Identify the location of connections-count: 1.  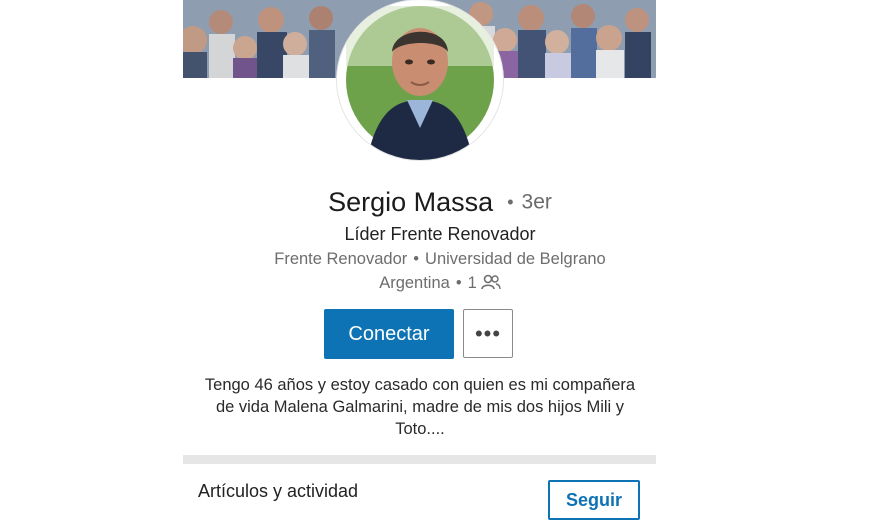
(472, 283).